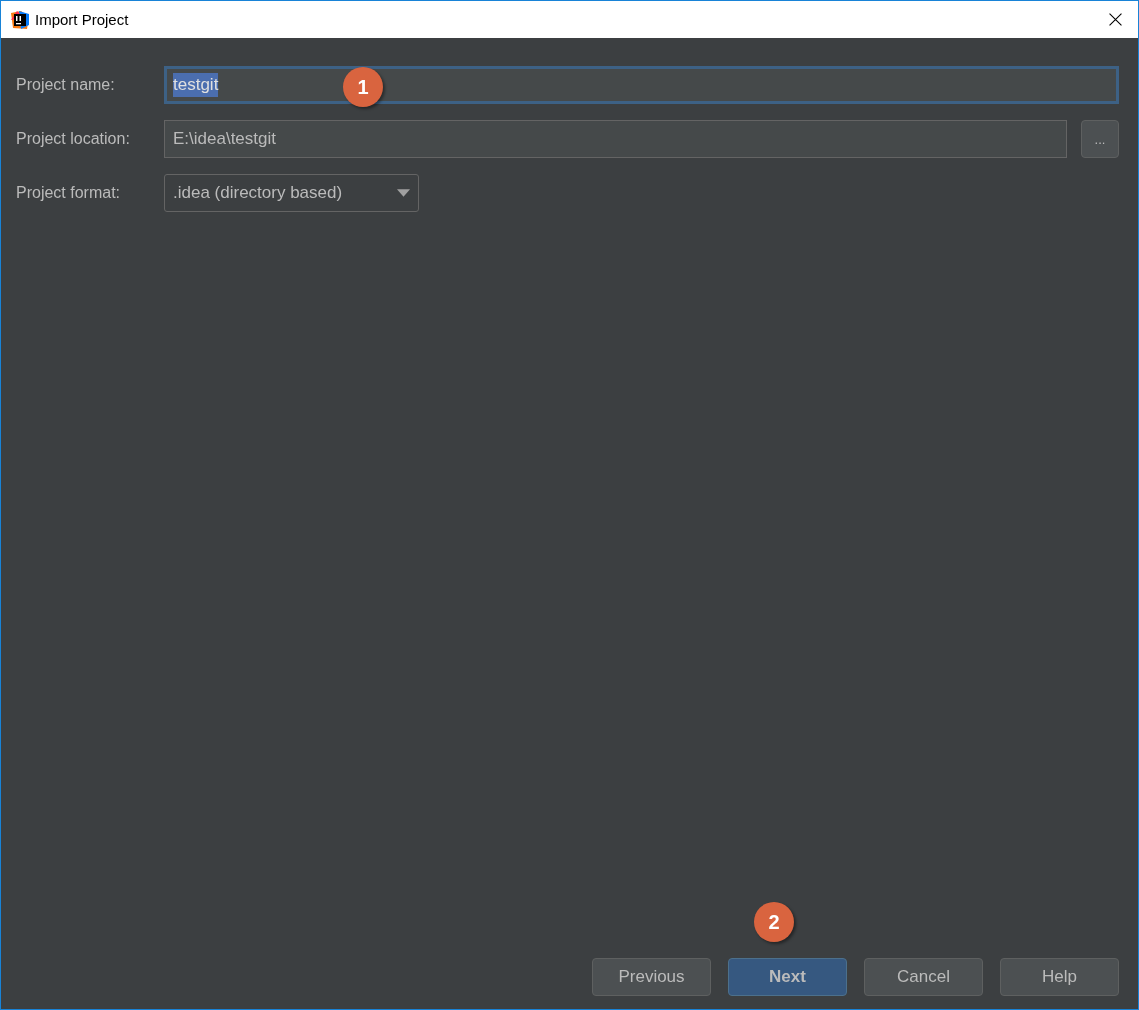  I want to click on project-location-field: E:\idea\testgit, so click(615, 139).